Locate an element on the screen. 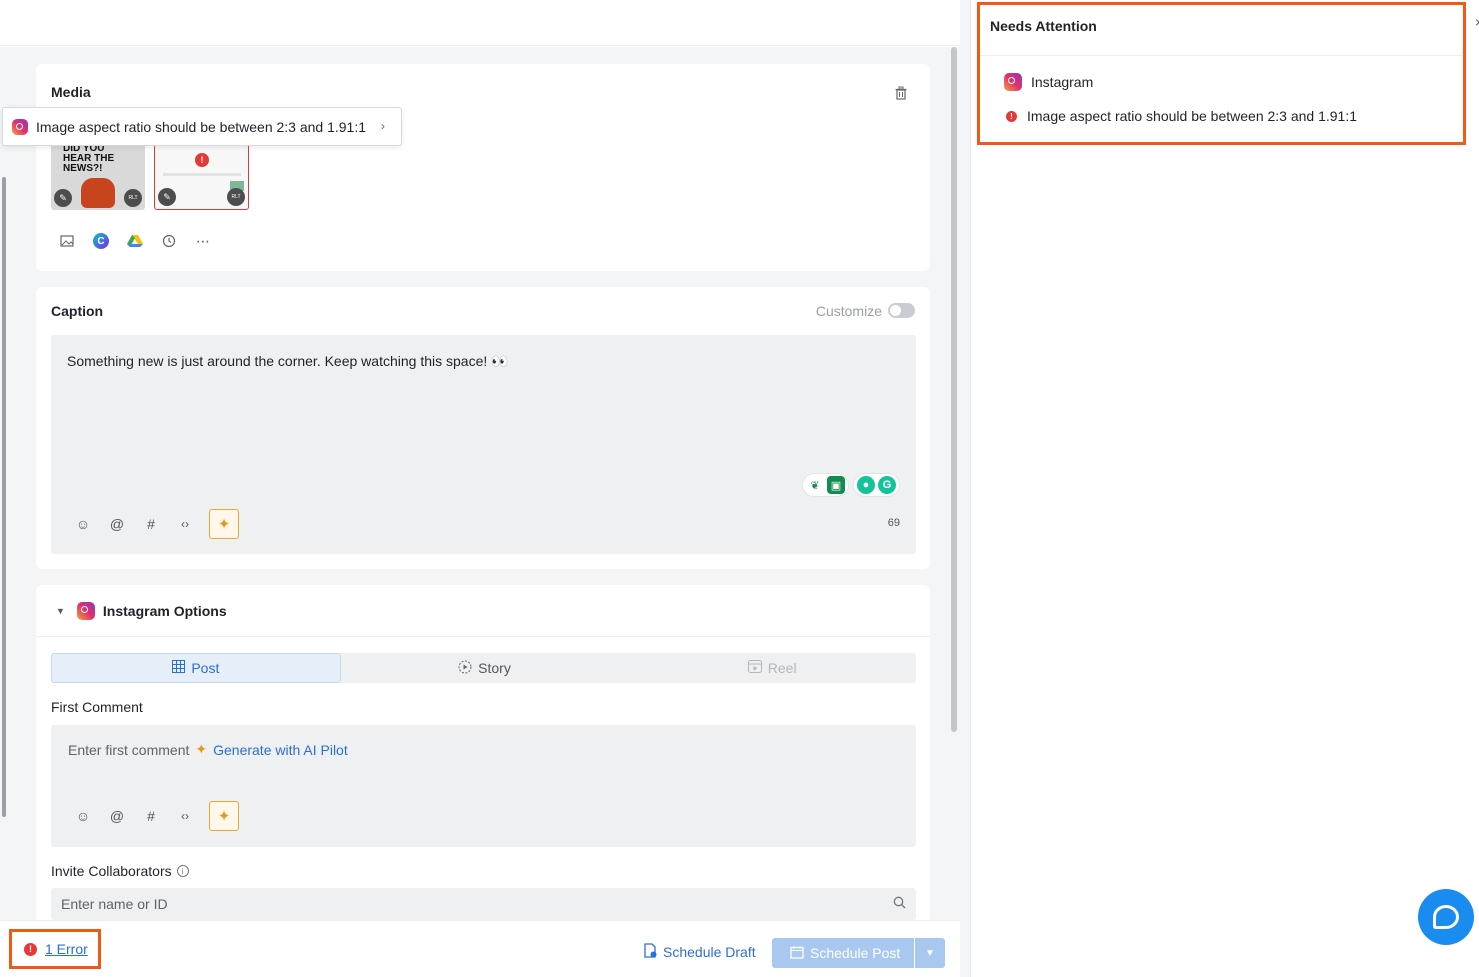 The width and height of the screenshot is (1479, 977). draft-calendar-icon is located at coordinates (650, 952).